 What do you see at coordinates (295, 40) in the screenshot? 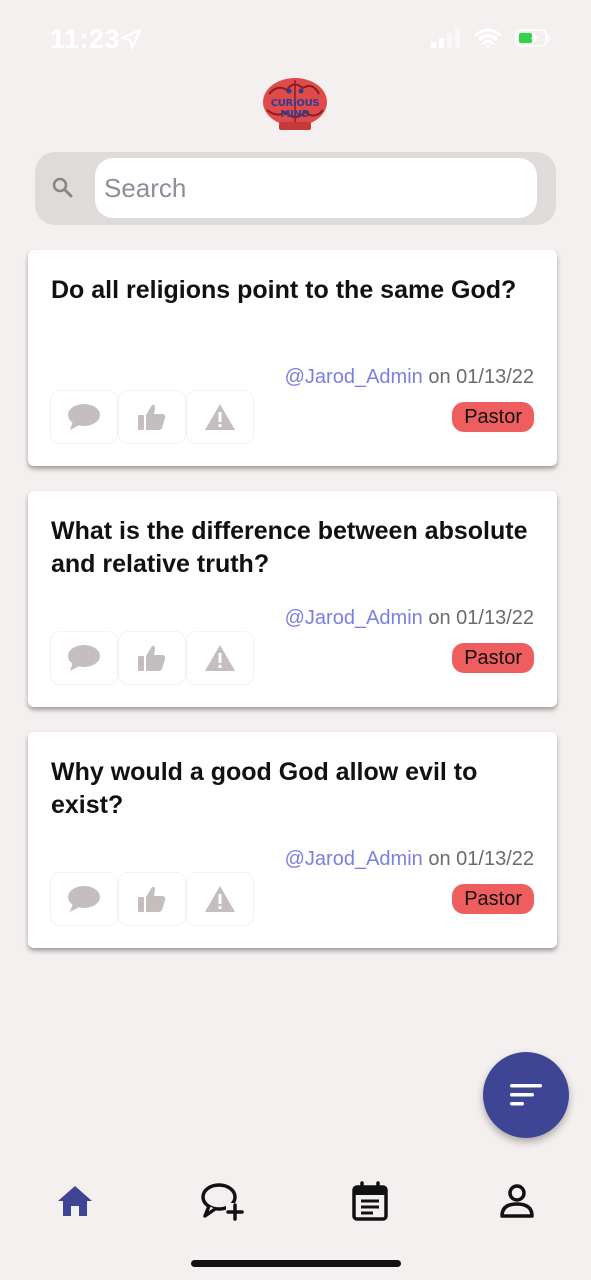
I see `status-bar: 11:23` at bounding box center [295, 40].